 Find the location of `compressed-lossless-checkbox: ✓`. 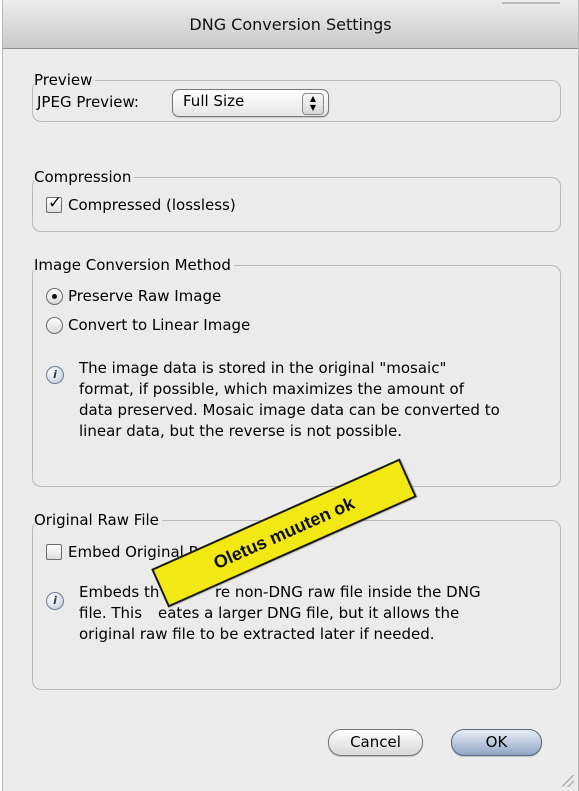

compressed-lossless-checkbox: ✓ is located at coordinates (54, 203).